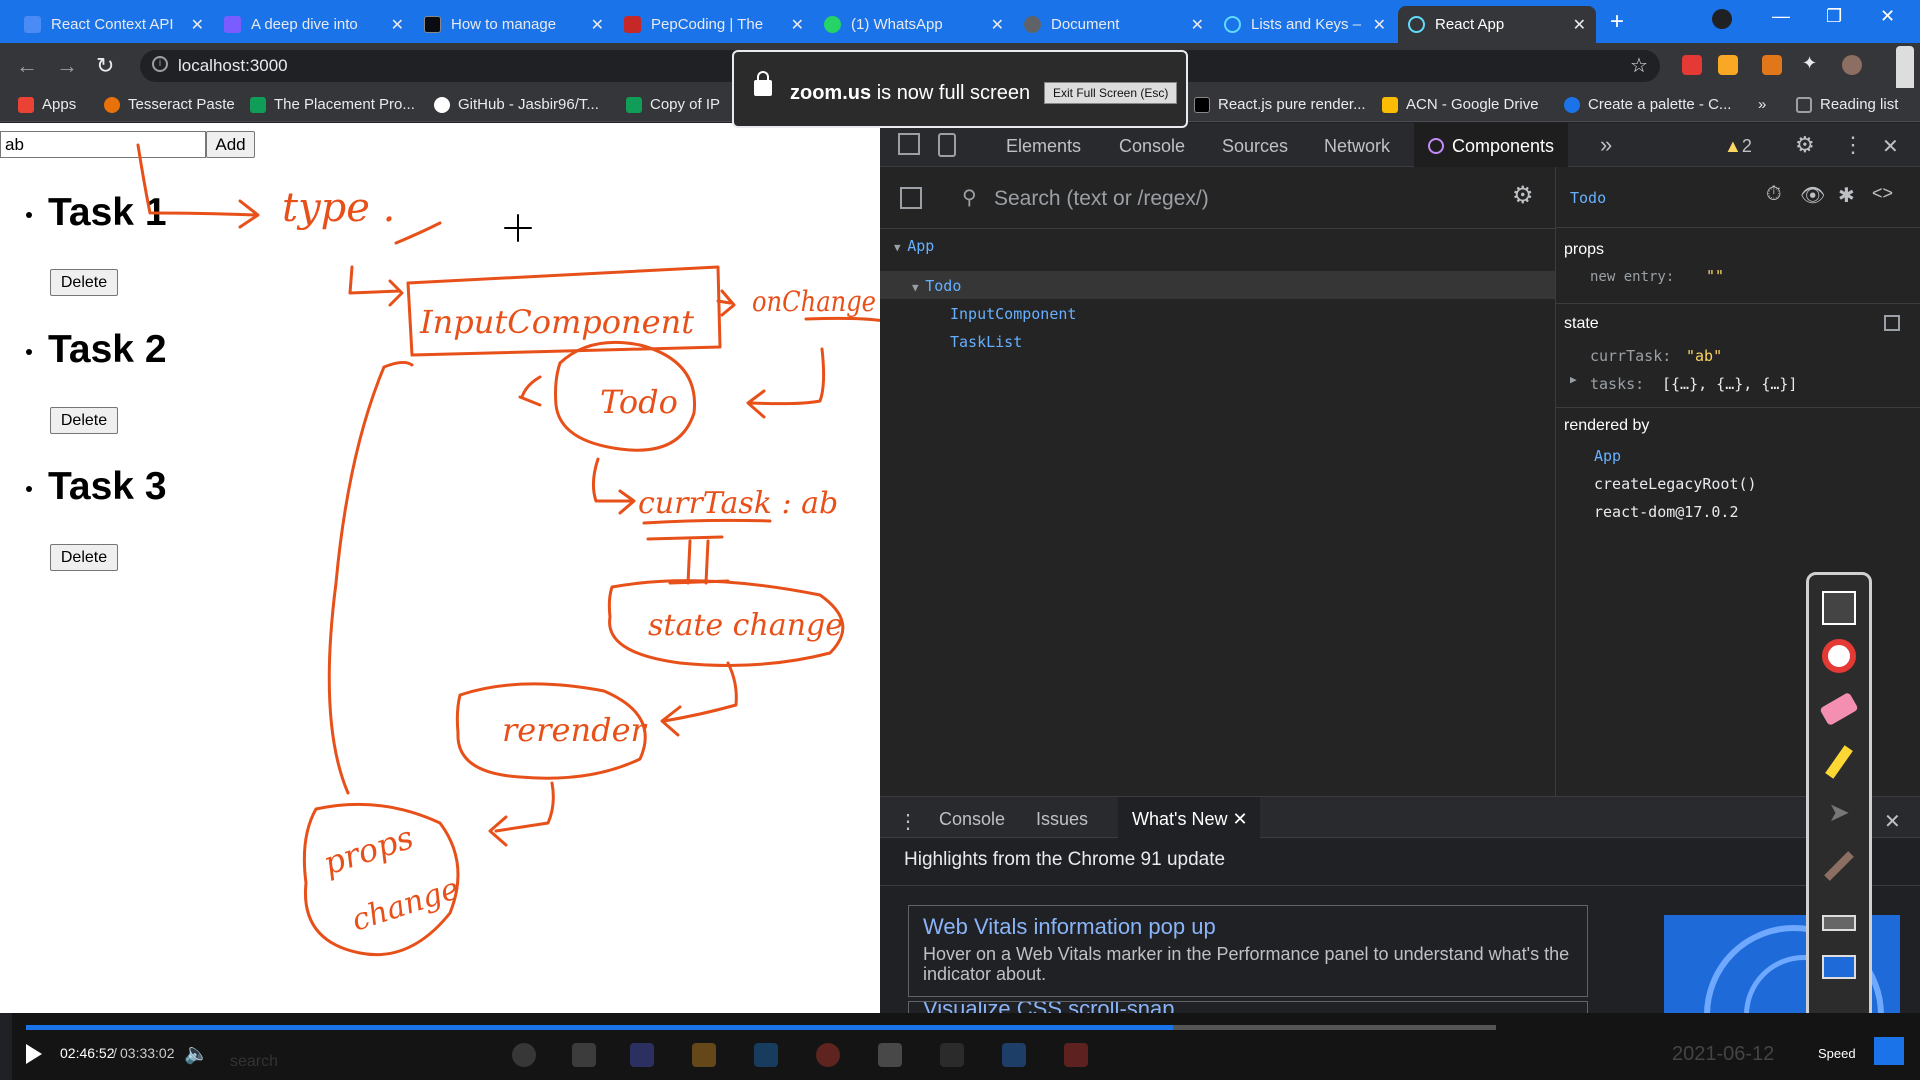  I want to click on browser-tab: PepCoding | The ✕, so click(714, 24).